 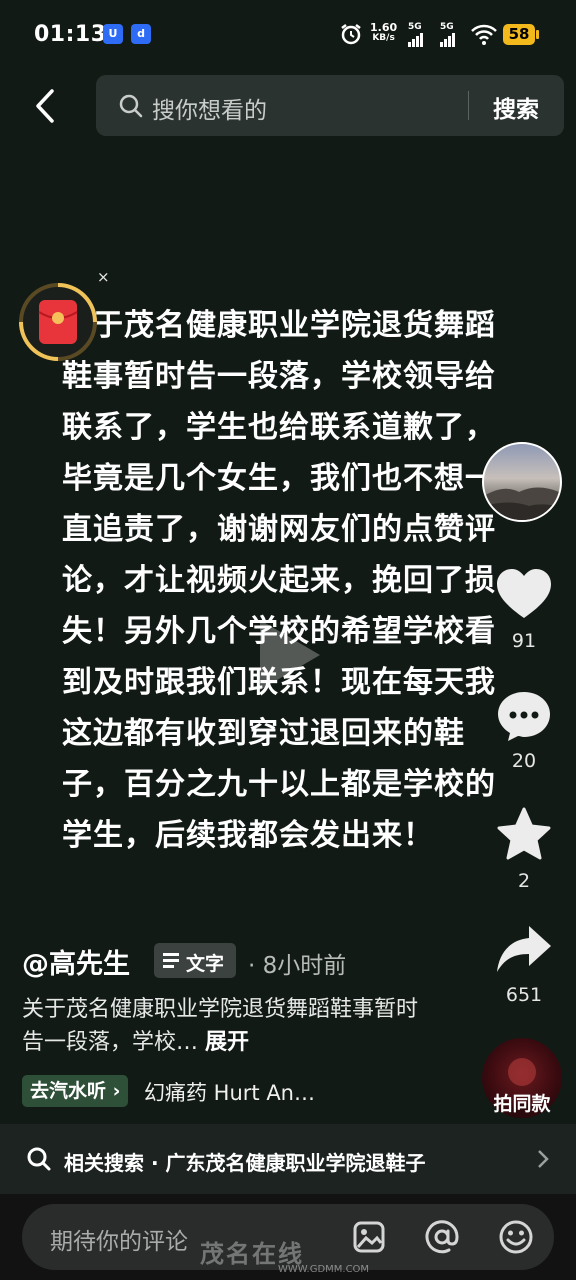 I want to click on qishui-label: 去汽水听, so click(x=68, y=1091).